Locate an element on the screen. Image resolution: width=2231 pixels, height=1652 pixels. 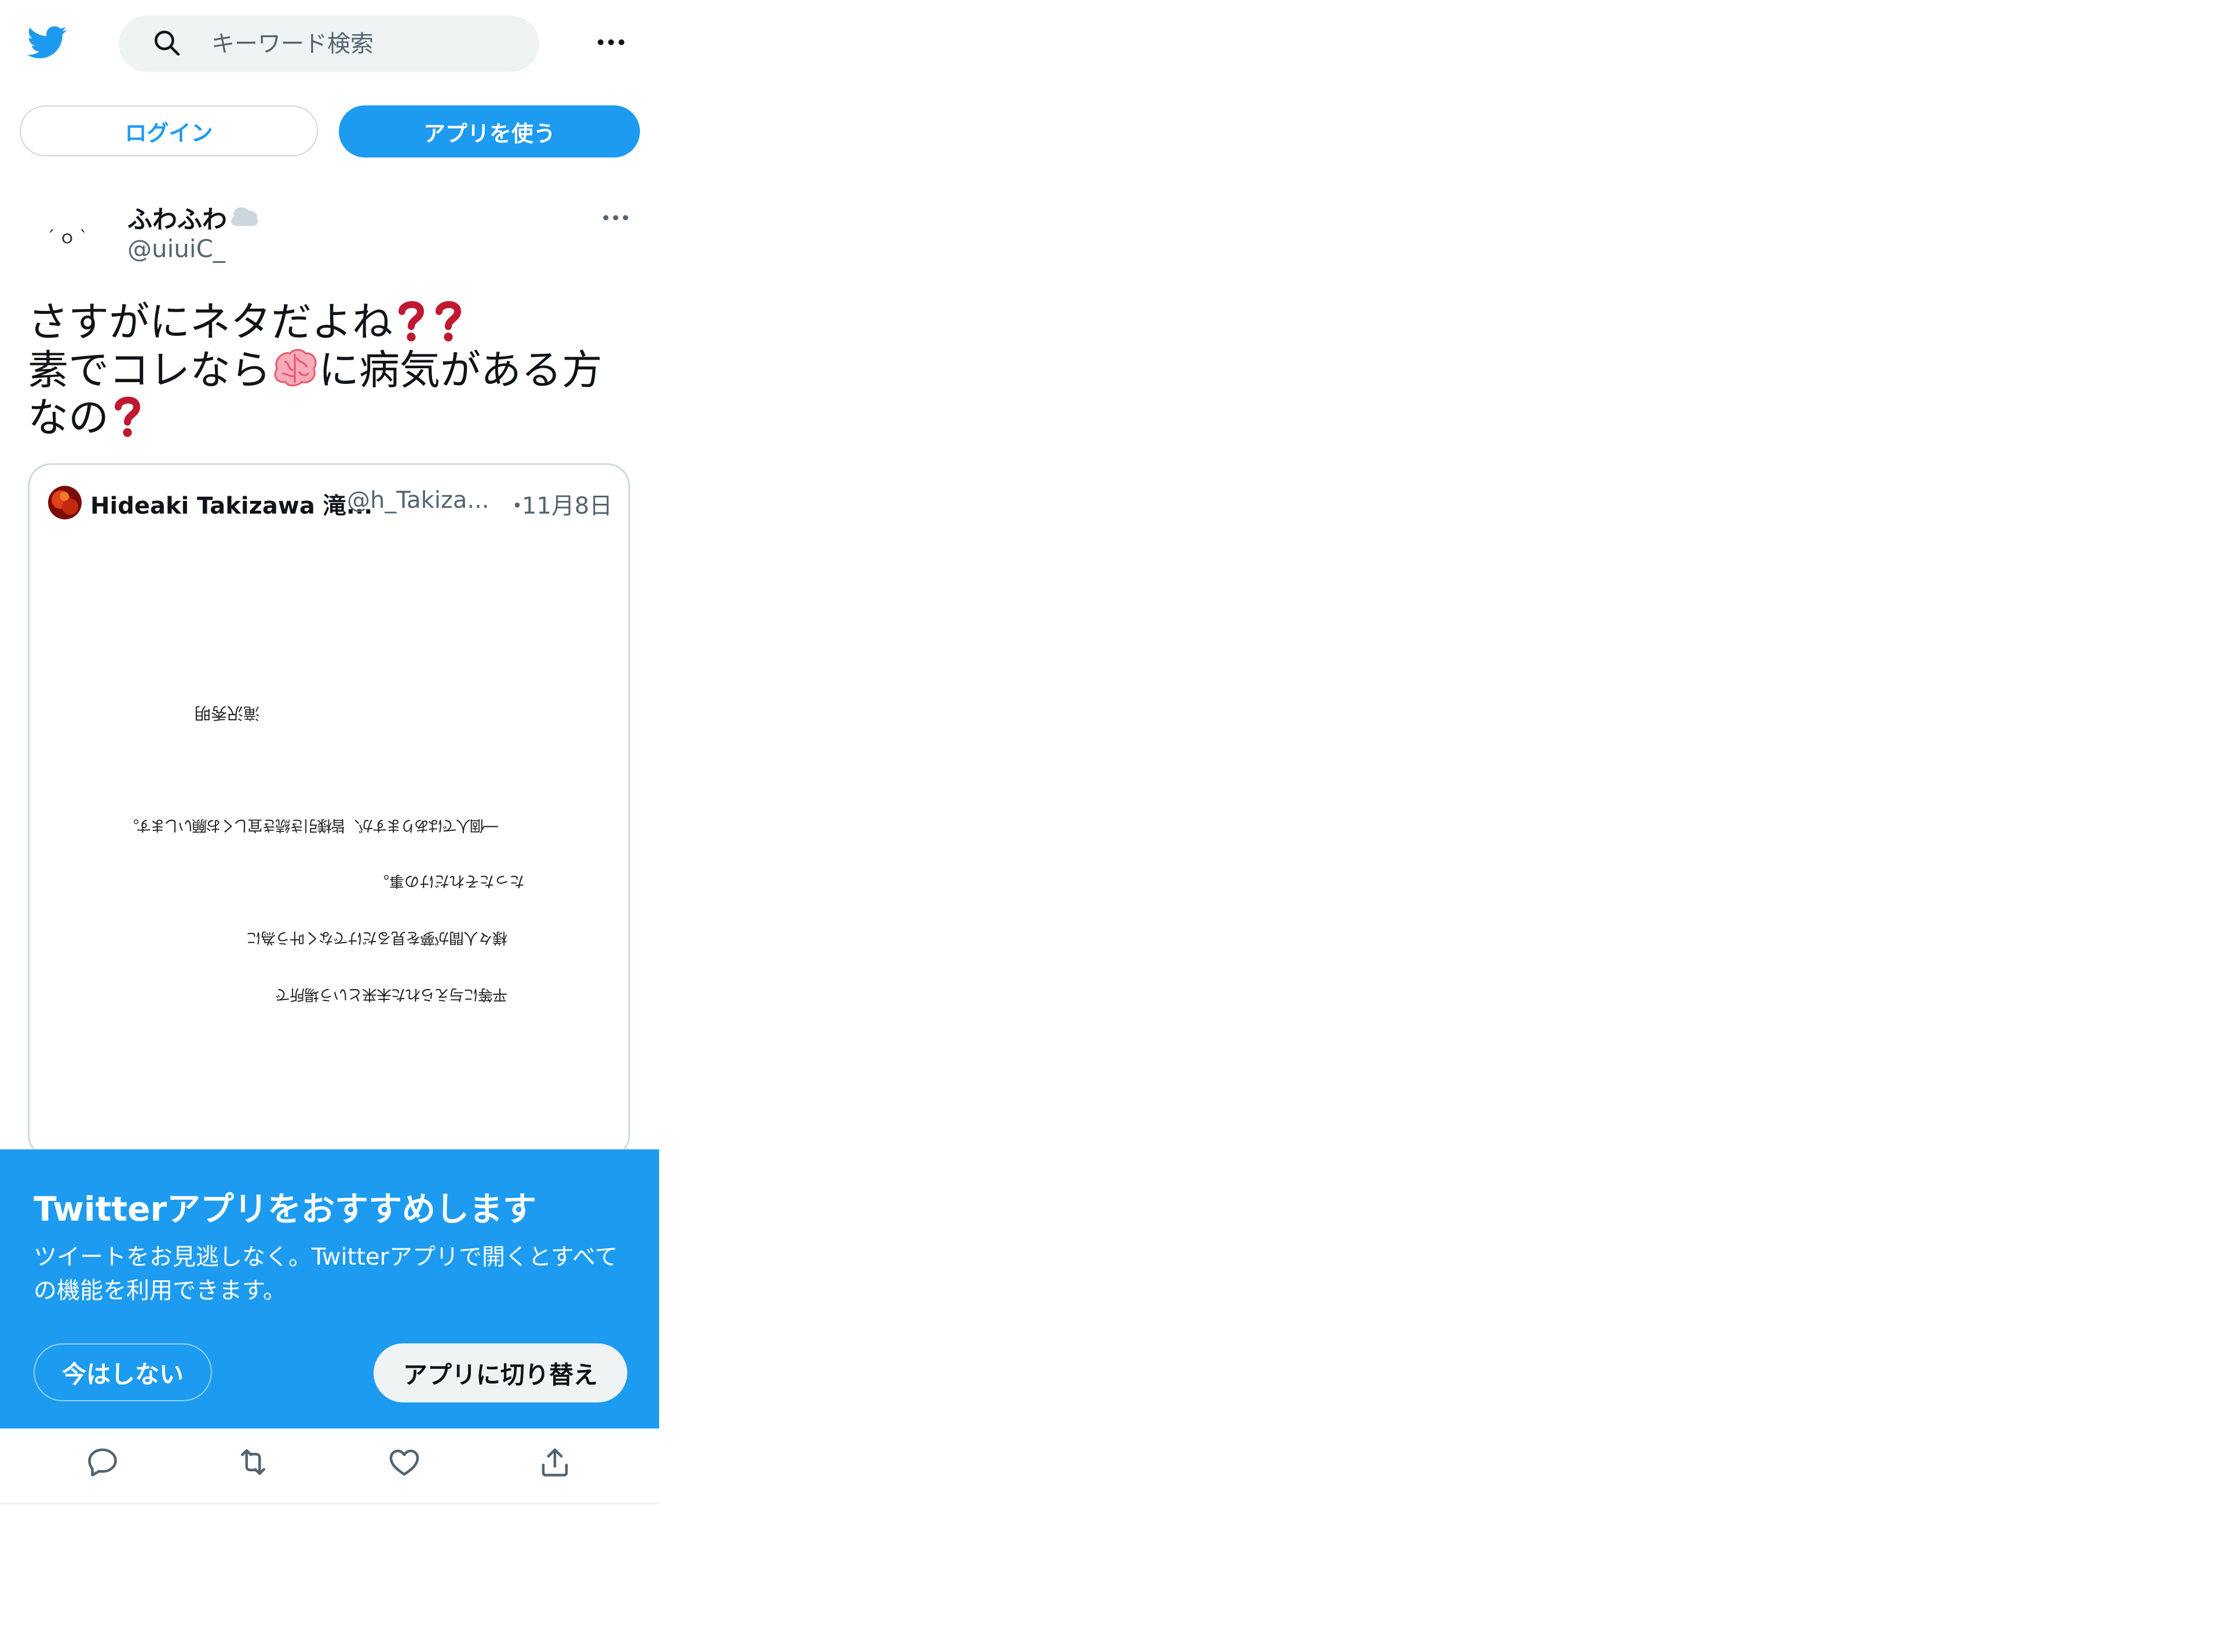
twitter-logo-icon is located at coordinates (47, 42).